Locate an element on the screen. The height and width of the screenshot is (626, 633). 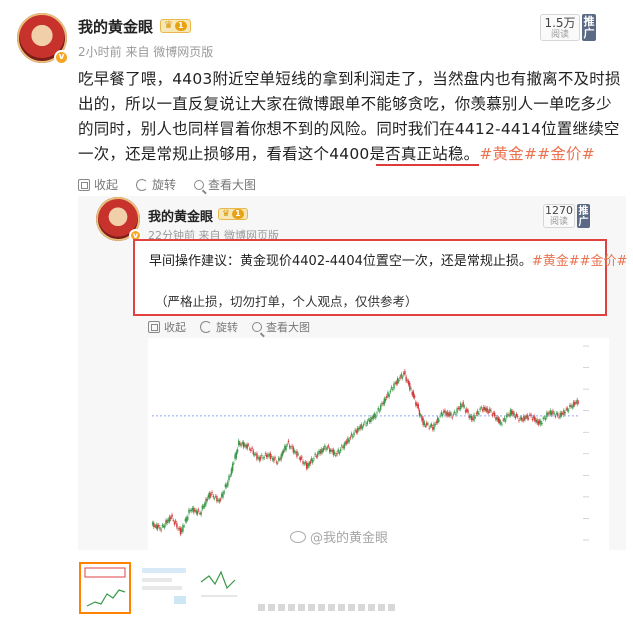
view-large-button: 查看大图 is located at coordinates (225, 184).